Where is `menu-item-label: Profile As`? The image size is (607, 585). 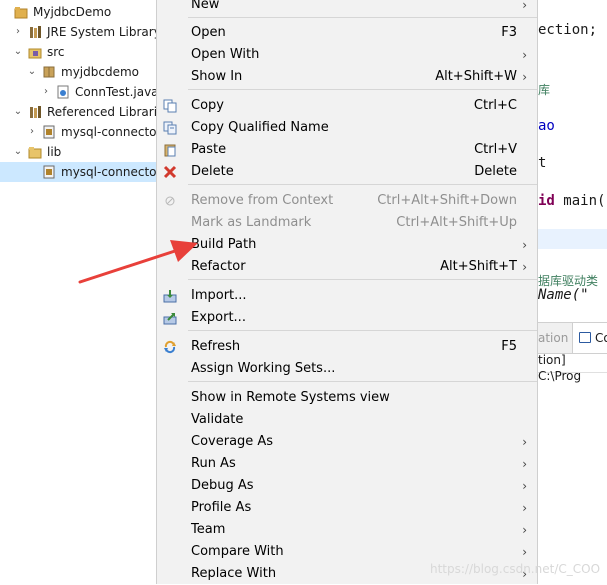
menu-item-label: Profile As is located at coordinates (221, 507).